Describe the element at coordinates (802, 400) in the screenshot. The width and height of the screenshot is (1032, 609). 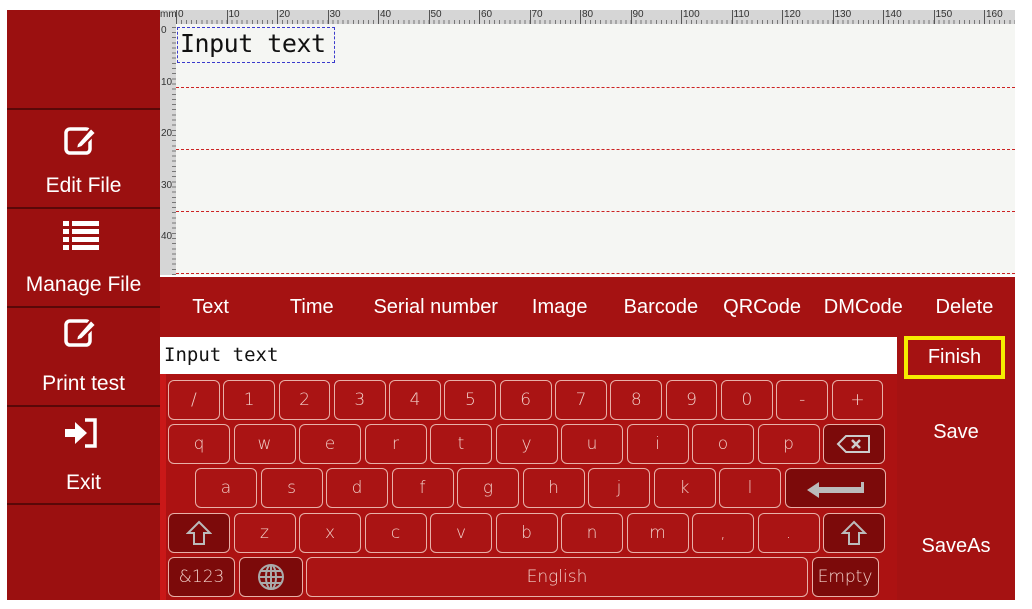
I see `key--: -` at that location.